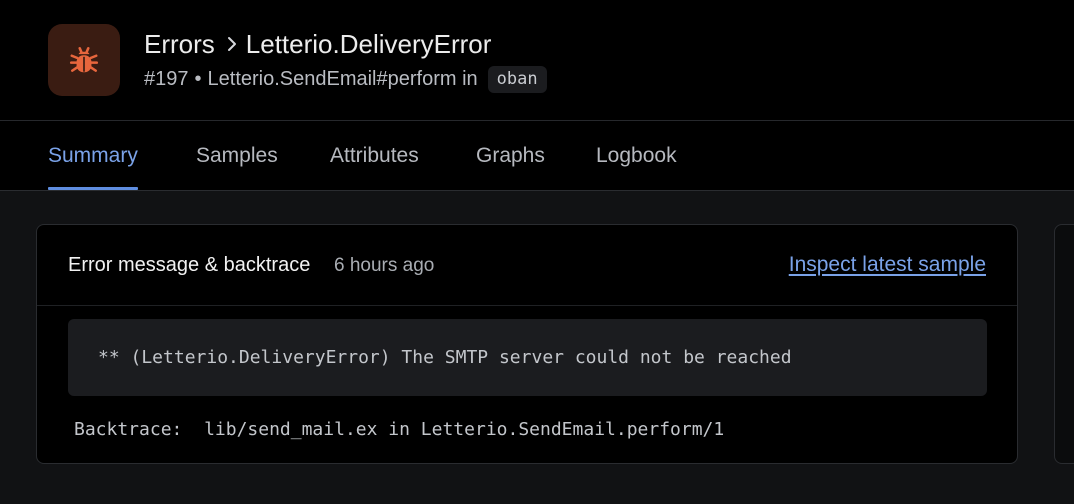 The width and height of the screenshot is (1074, 504). Describe the element at coordinates (179, 44) in the screenshot. I see `breadcrumb-parent-link: Errors` at that location.